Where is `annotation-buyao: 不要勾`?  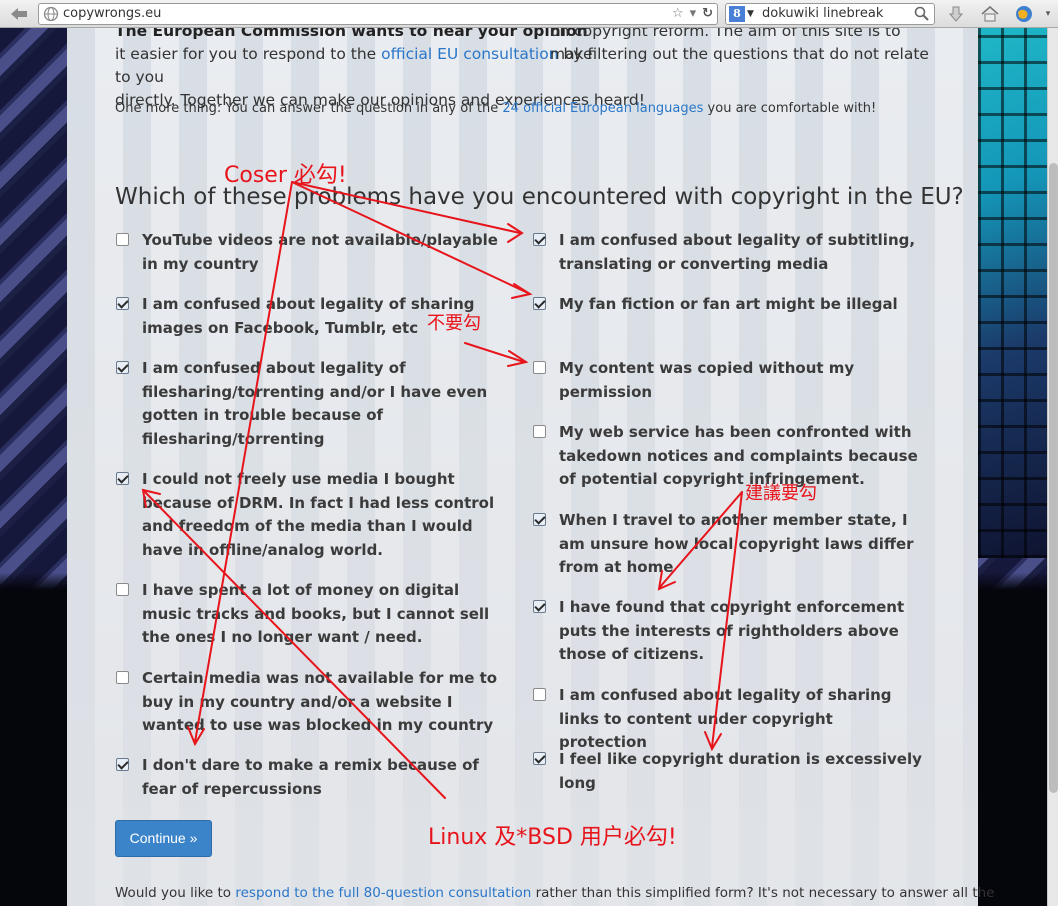 annotation-buyao: 不要勾 is located at coordinates (454, 323).